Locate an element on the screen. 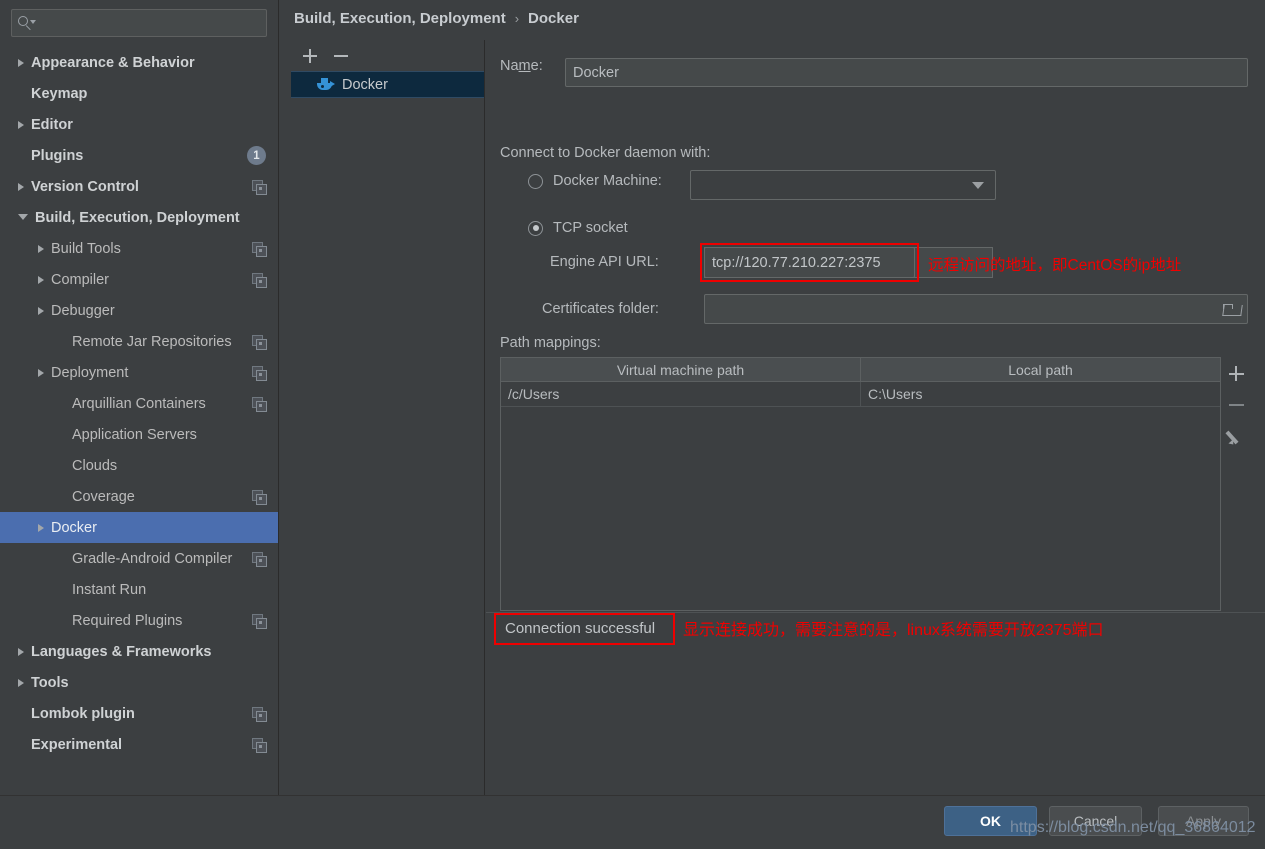 This screenshot has width=1265, height=849. sidebar-item-instant-run: Instant Run is located at coordinates (139, 589).